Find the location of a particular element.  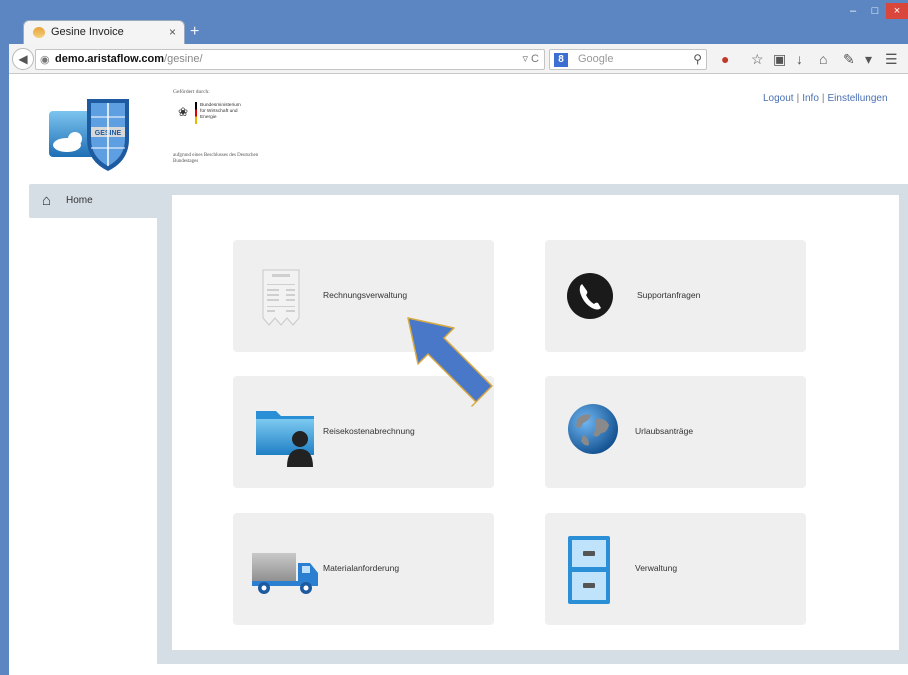

tile-urlaubsantraege: Urlaubsanträge is located at coordinates (675, 432).